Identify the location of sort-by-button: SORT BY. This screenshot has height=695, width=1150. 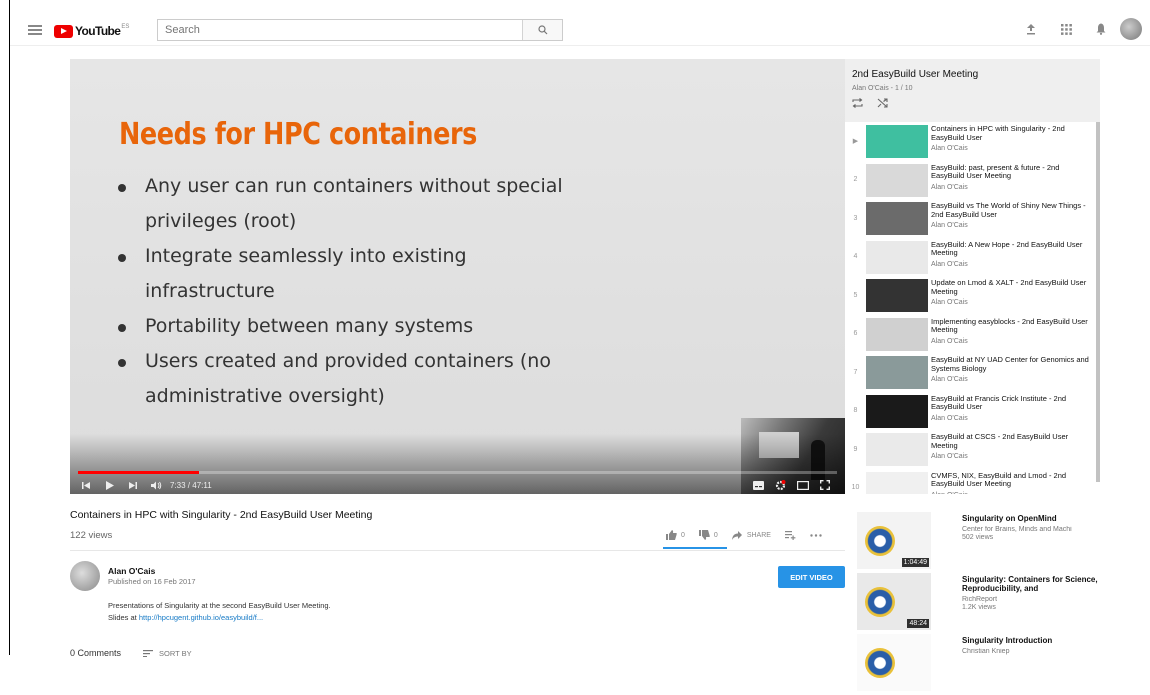
(167, 653).